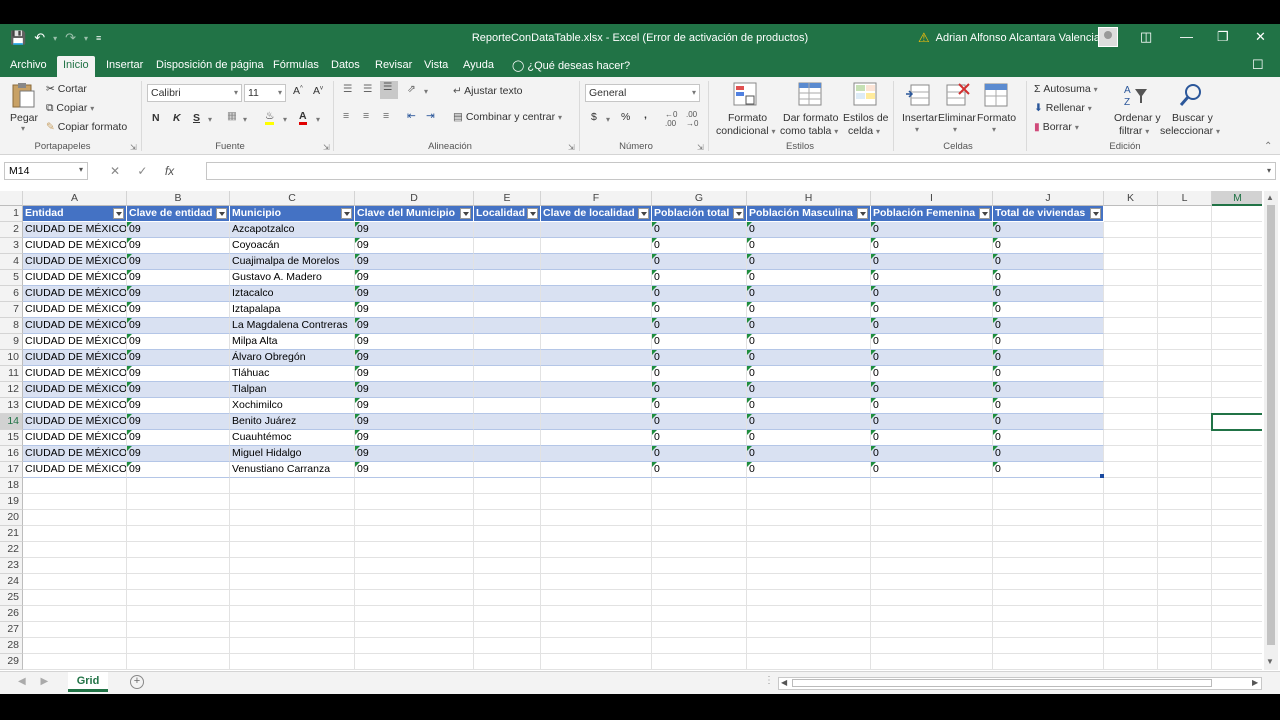  Describe the element at coordinates (746, 95) in the screenshot. I see `conditional-format-icon` at that location.